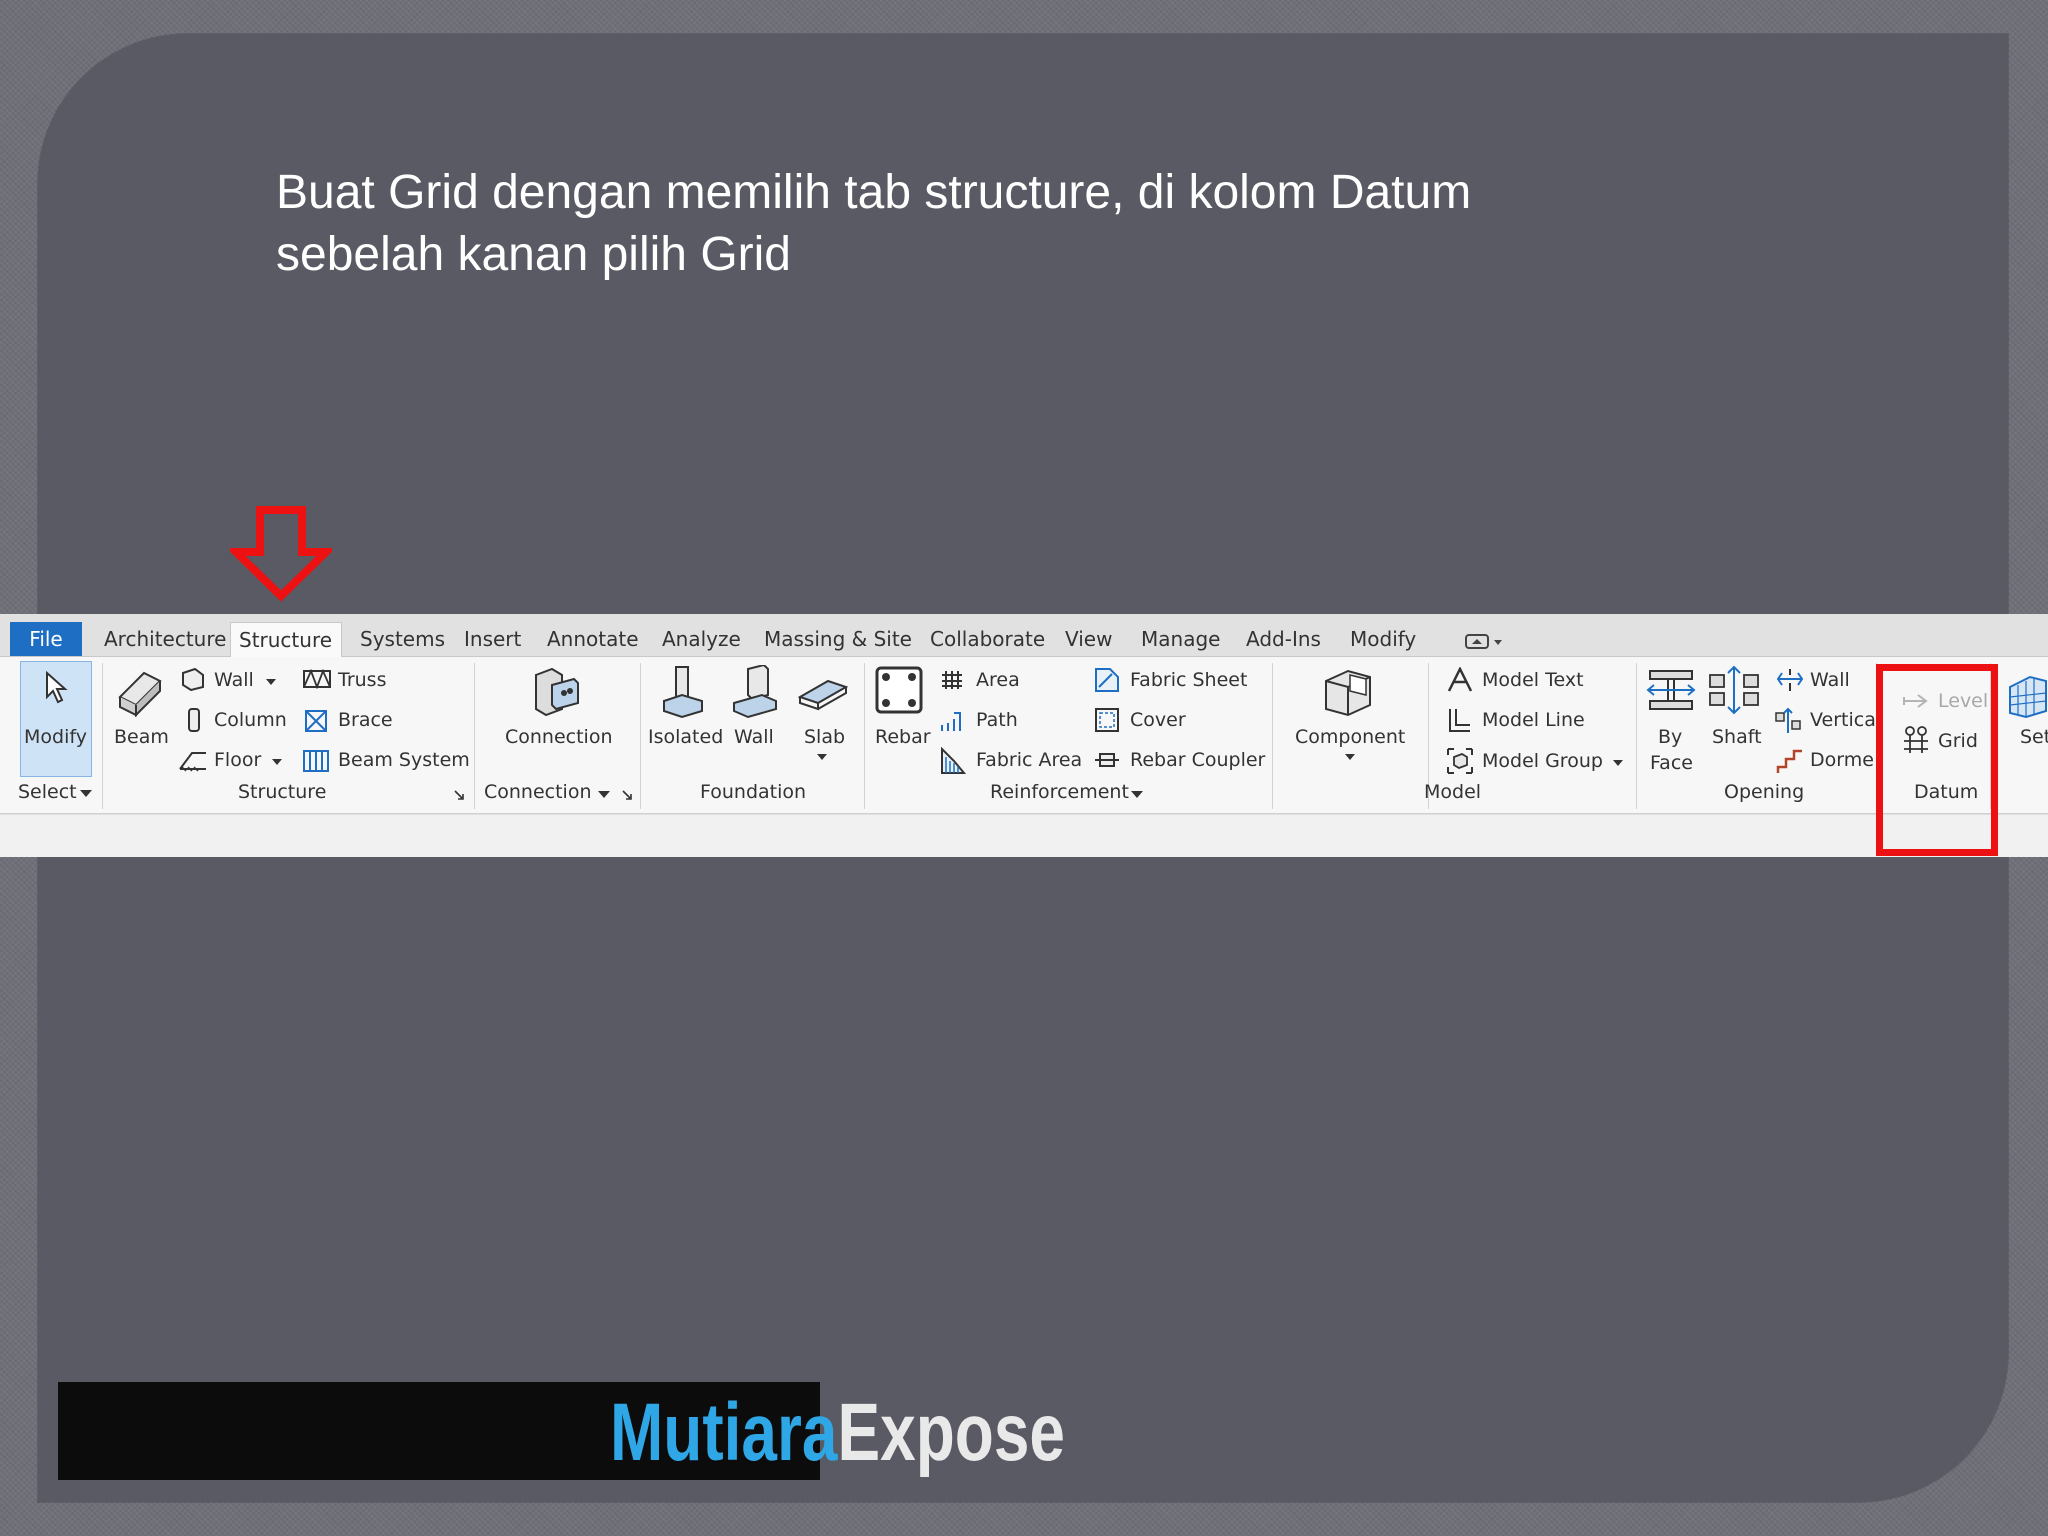 This screenshot has height=1536, width=2048. I want to click on tab-file: File, so click(46, 639).